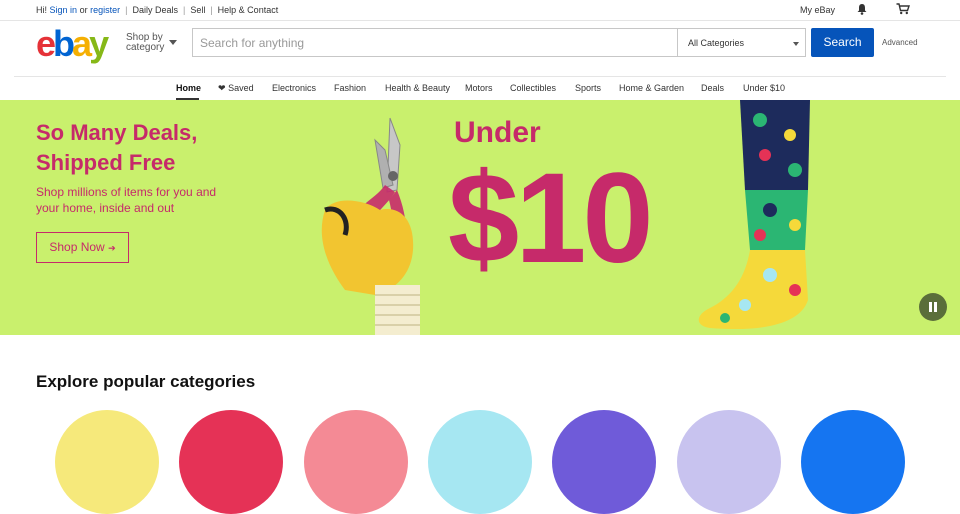 The image size is (960, 514). What do you see at coordinates (99, 43) in the screenshot?
I see `logo-letter-y: y` at bounding box center [99, 43].